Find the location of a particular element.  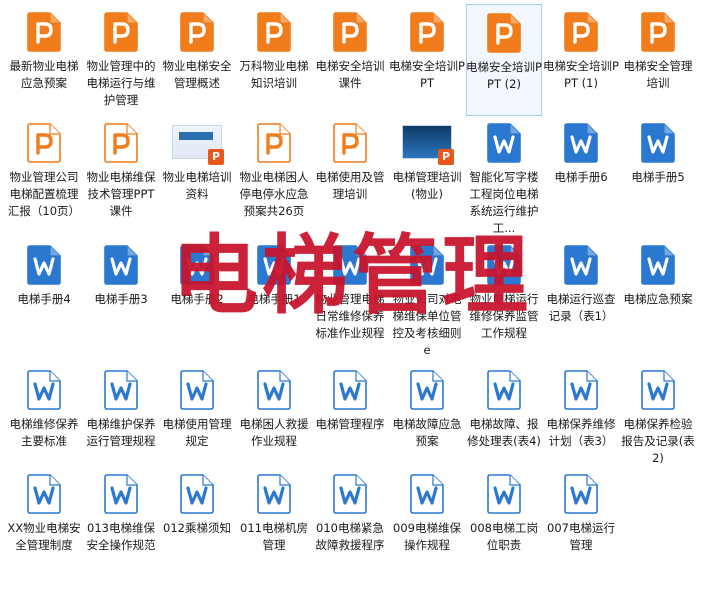

file-name-label: 电梯手册3 is located at coordinates (121, 299).